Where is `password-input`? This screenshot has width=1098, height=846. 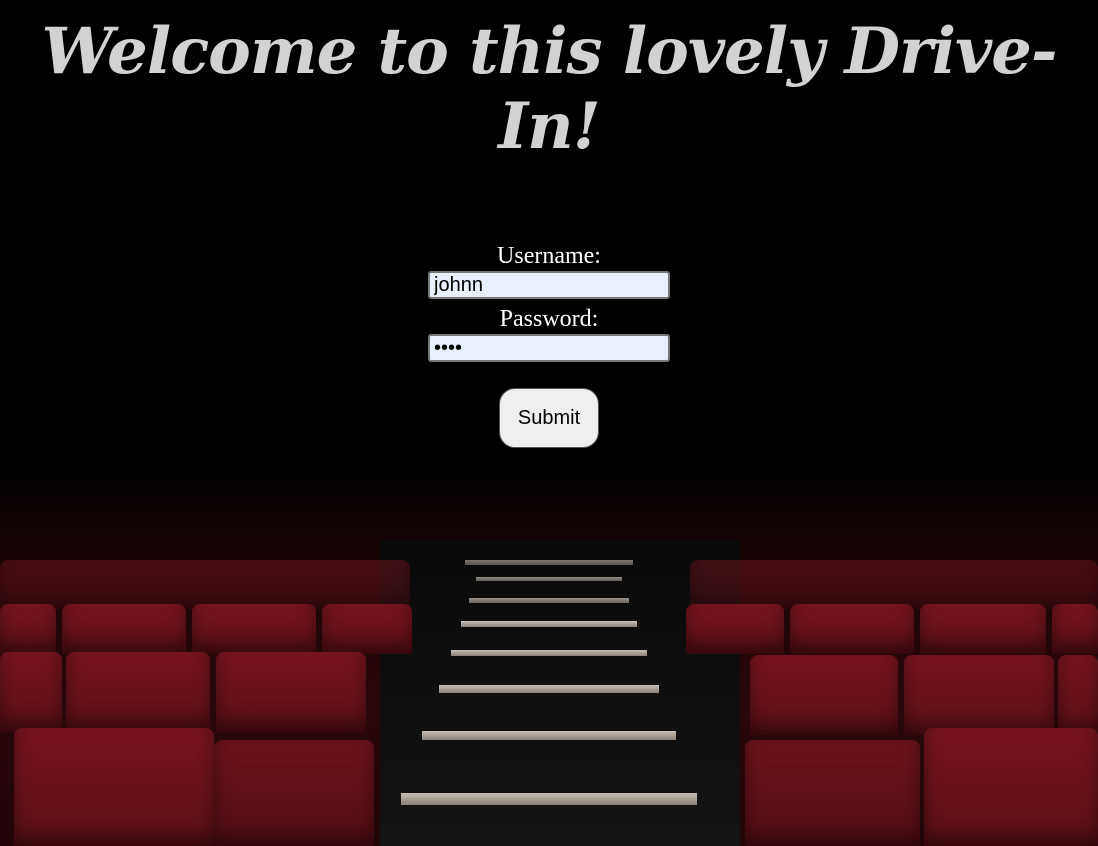
password-input is located at coordinates (549, 348).